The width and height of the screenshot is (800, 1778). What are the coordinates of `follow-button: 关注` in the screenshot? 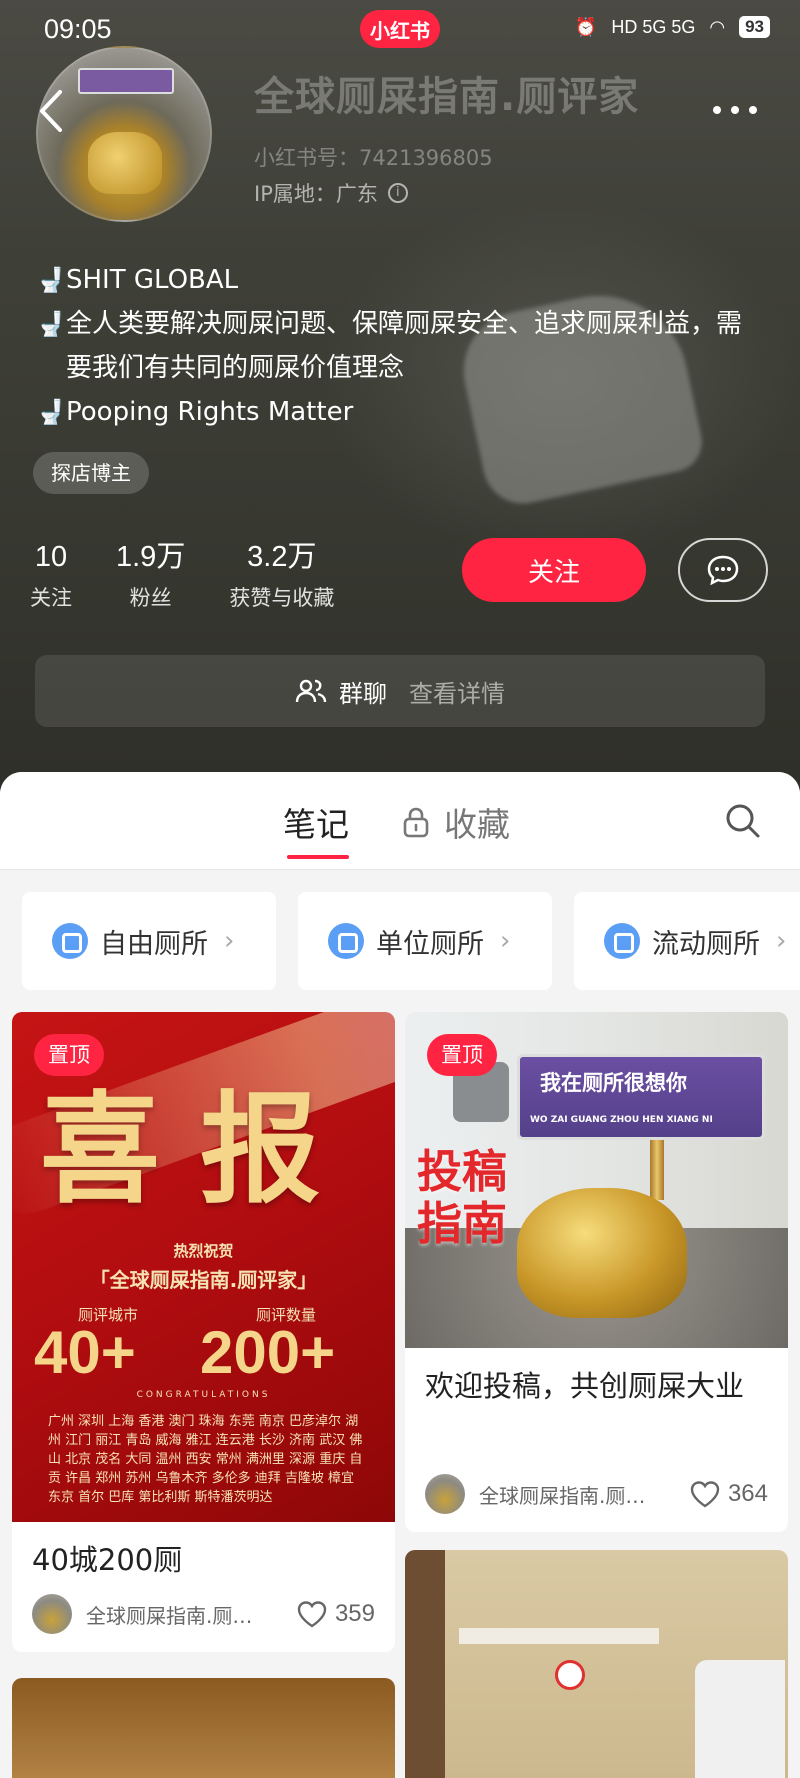 It's located at (554, 570).